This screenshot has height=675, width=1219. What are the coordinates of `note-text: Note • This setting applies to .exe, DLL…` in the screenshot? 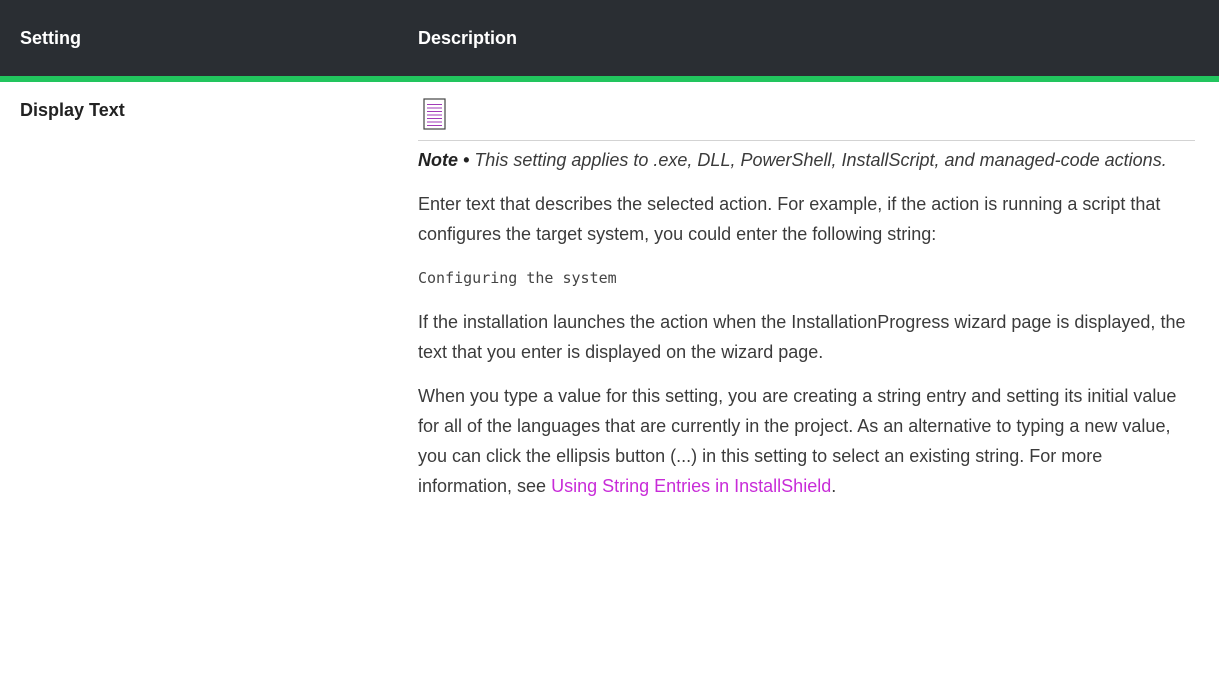 It's located at (806, 160).